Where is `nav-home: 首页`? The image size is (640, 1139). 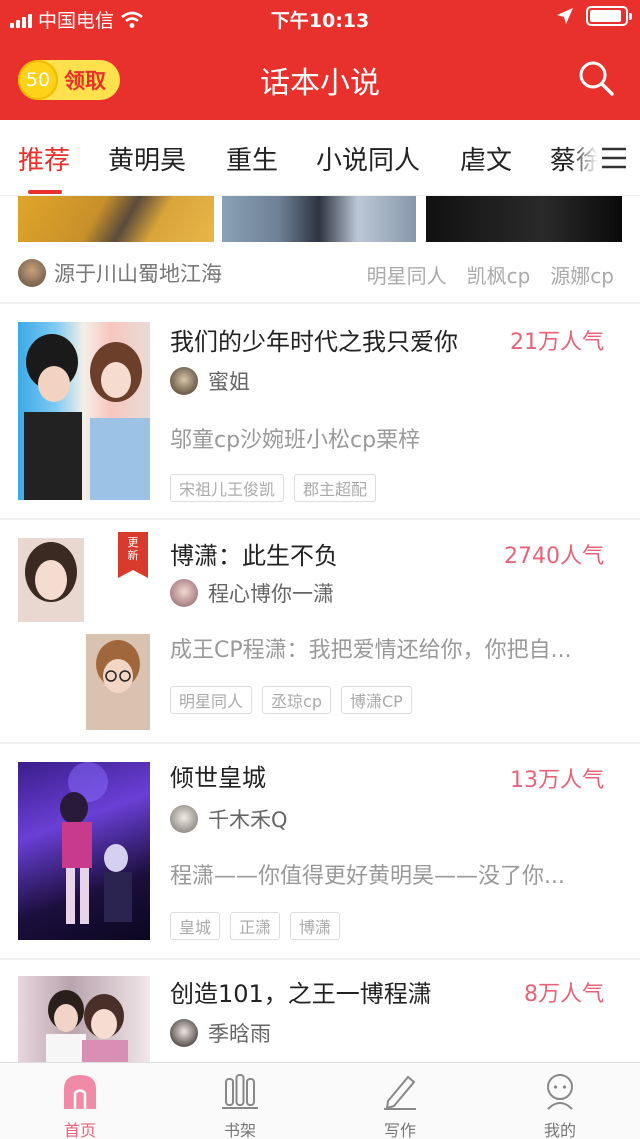 nav-home: 首页 is located at coordinates (80, 1105).